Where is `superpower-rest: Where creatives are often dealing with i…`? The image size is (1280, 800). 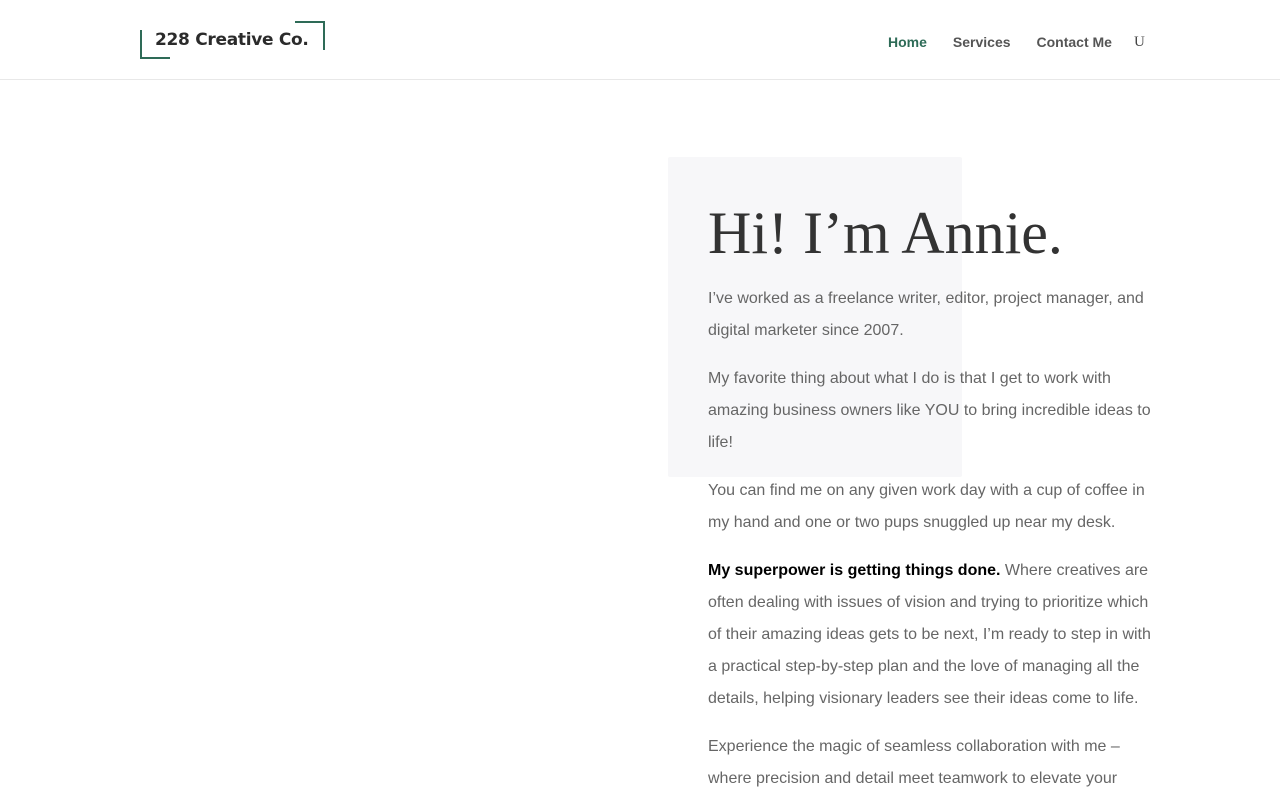
superpower-rest: Where creatives are often dealing with i… is located at coordinates (929, 634).